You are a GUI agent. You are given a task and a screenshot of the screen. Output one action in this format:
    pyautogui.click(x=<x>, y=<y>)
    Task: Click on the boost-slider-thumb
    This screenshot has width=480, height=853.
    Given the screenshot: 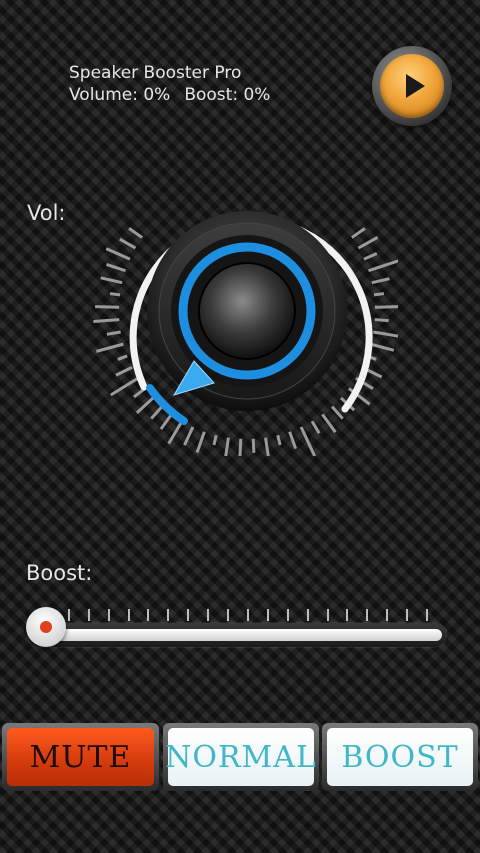 What is the action you would take?
    pyautogui.click(x=46, y=627)
    